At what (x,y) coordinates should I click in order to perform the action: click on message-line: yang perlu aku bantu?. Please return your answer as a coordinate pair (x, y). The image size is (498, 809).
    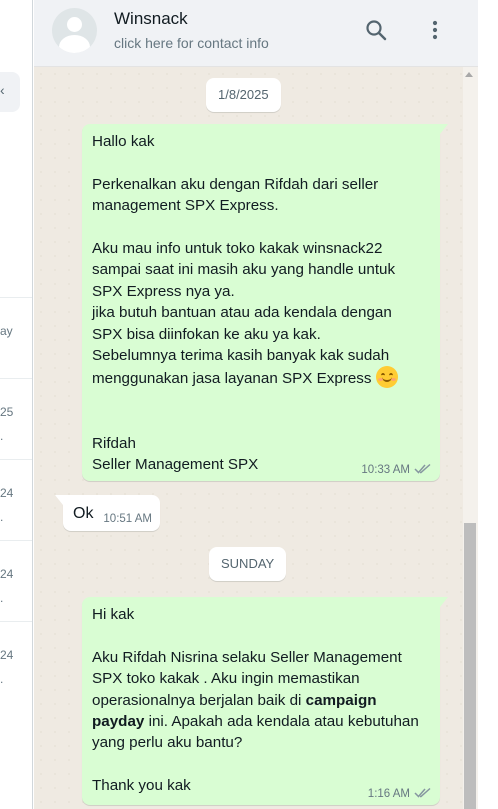
    Looking at the image, I should click on (167, 743).